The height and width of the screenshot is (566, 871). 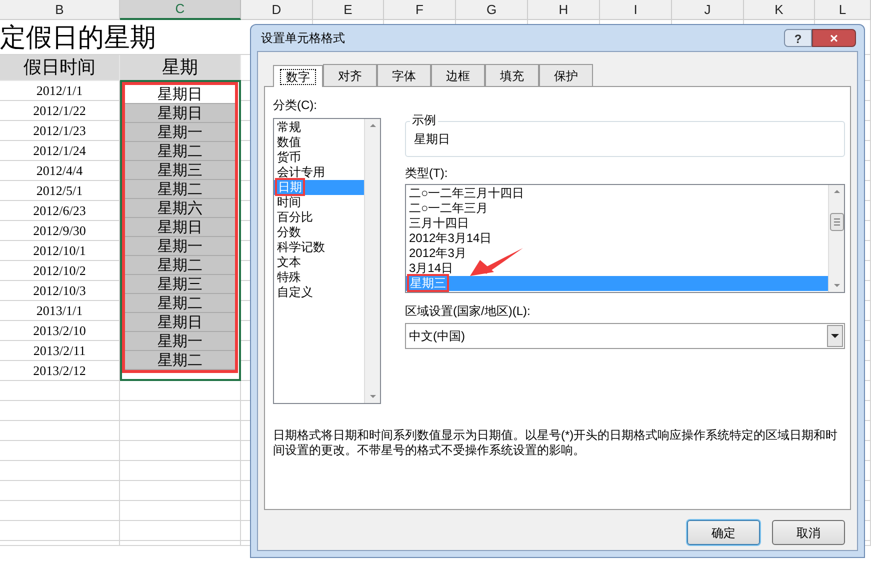 What do you see at coordinates (277, 10) in the screenshot?
I see `column-header: D` at bounding box center [277, 10].